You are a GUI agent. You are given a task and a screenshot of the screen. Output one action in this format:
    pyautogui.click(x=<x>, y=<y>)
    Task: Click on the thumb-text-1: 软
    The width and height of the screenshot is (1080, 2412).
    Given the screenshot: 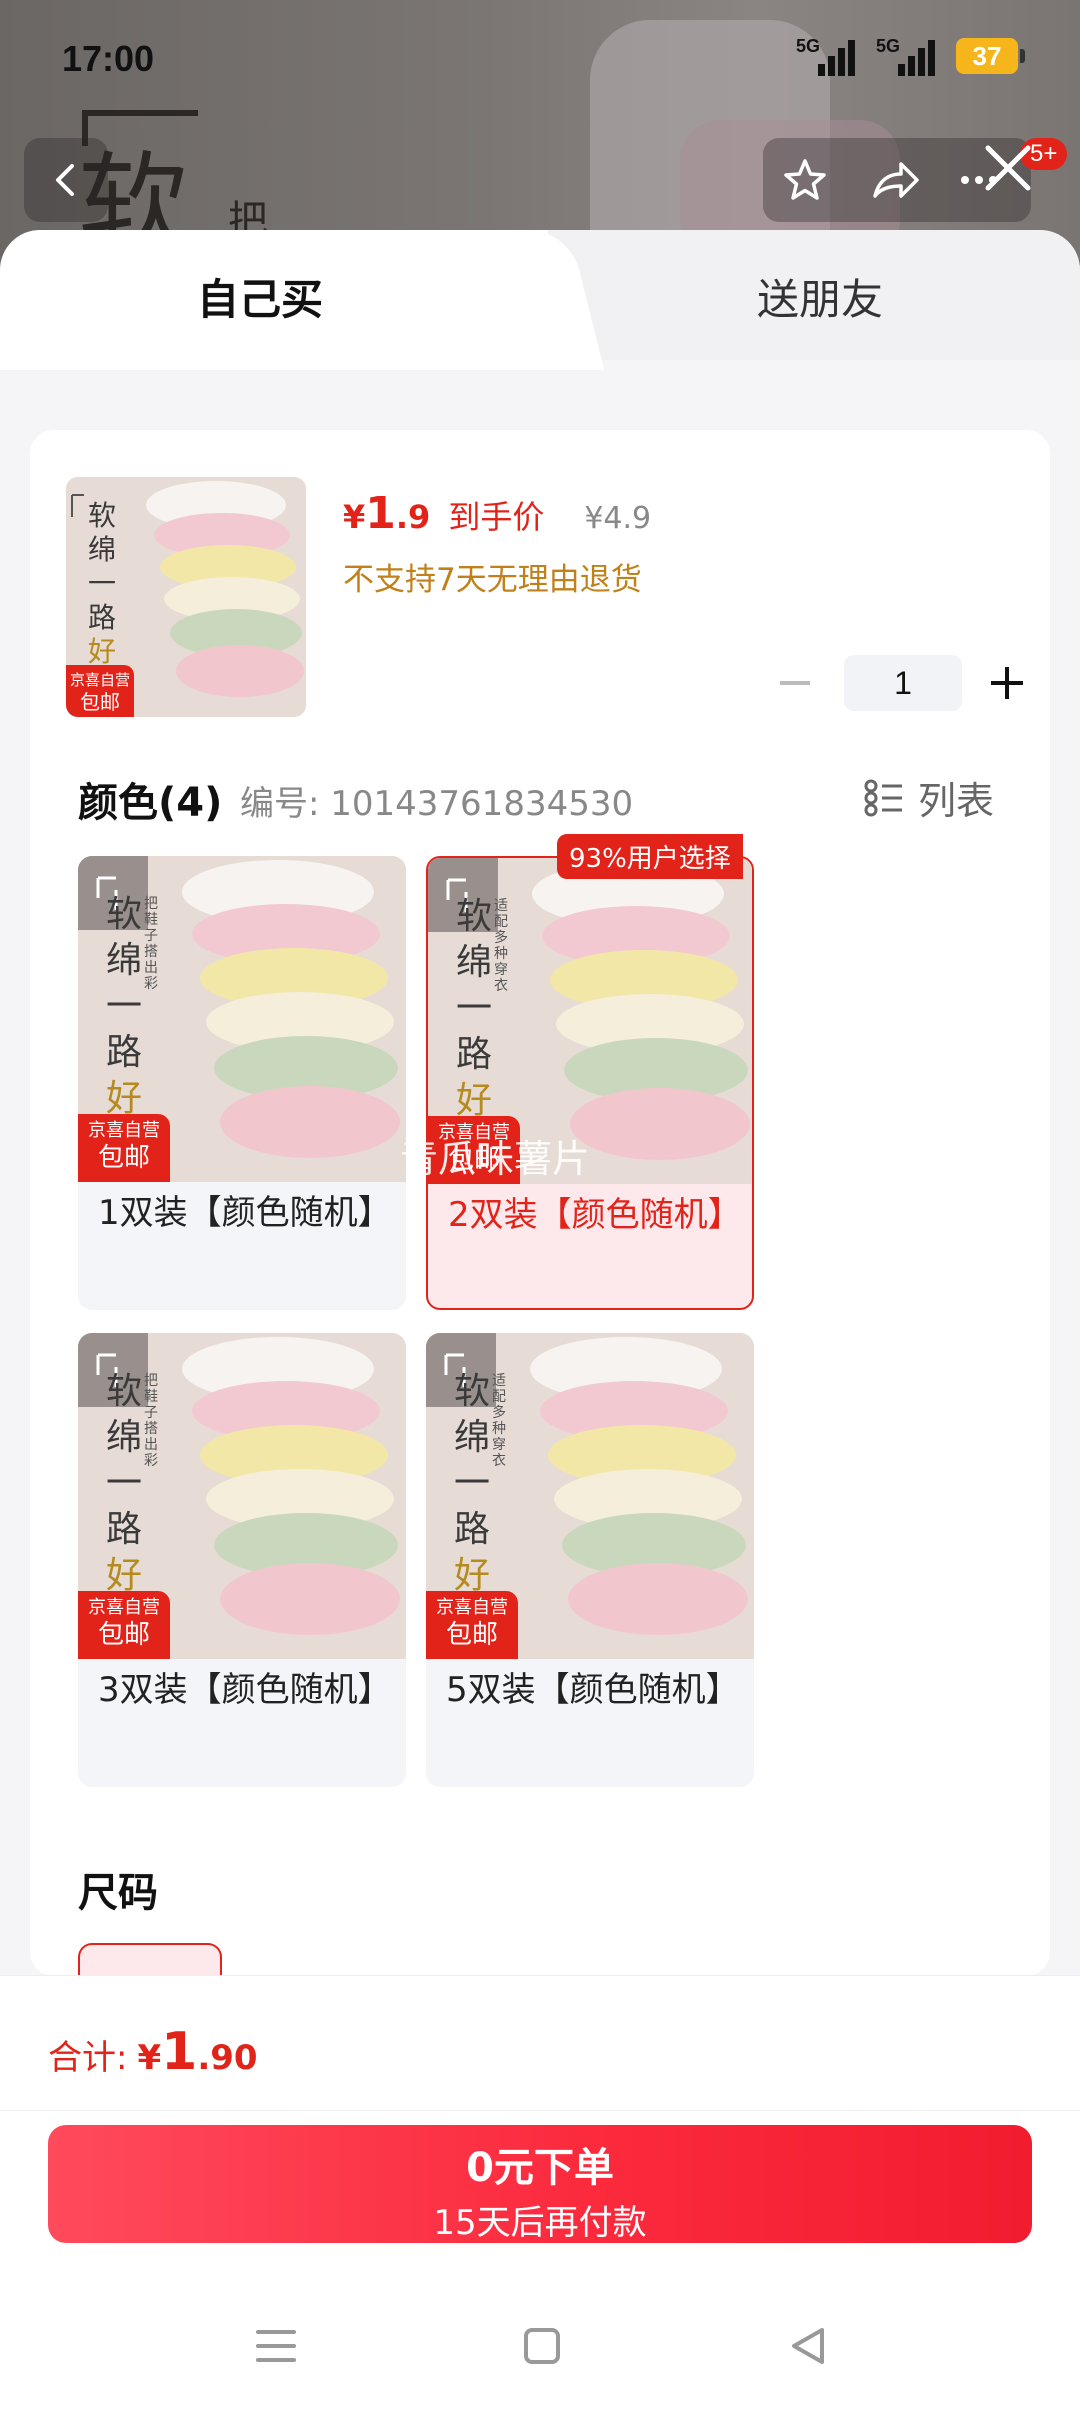 What is the action you would take?
    pyautogui.click(x=102, y=515)
    